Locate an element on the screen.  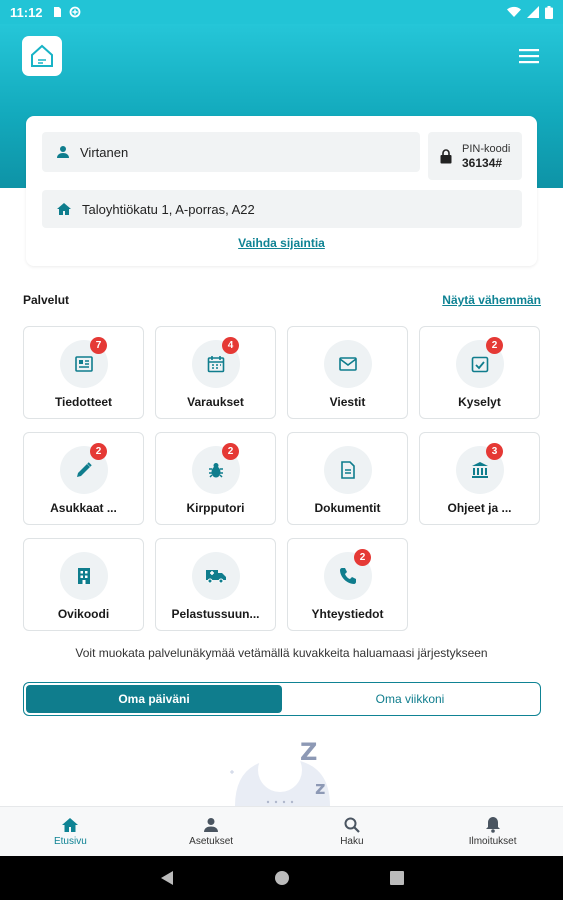
system-navigation-bar is located at coordinates (281, 878).